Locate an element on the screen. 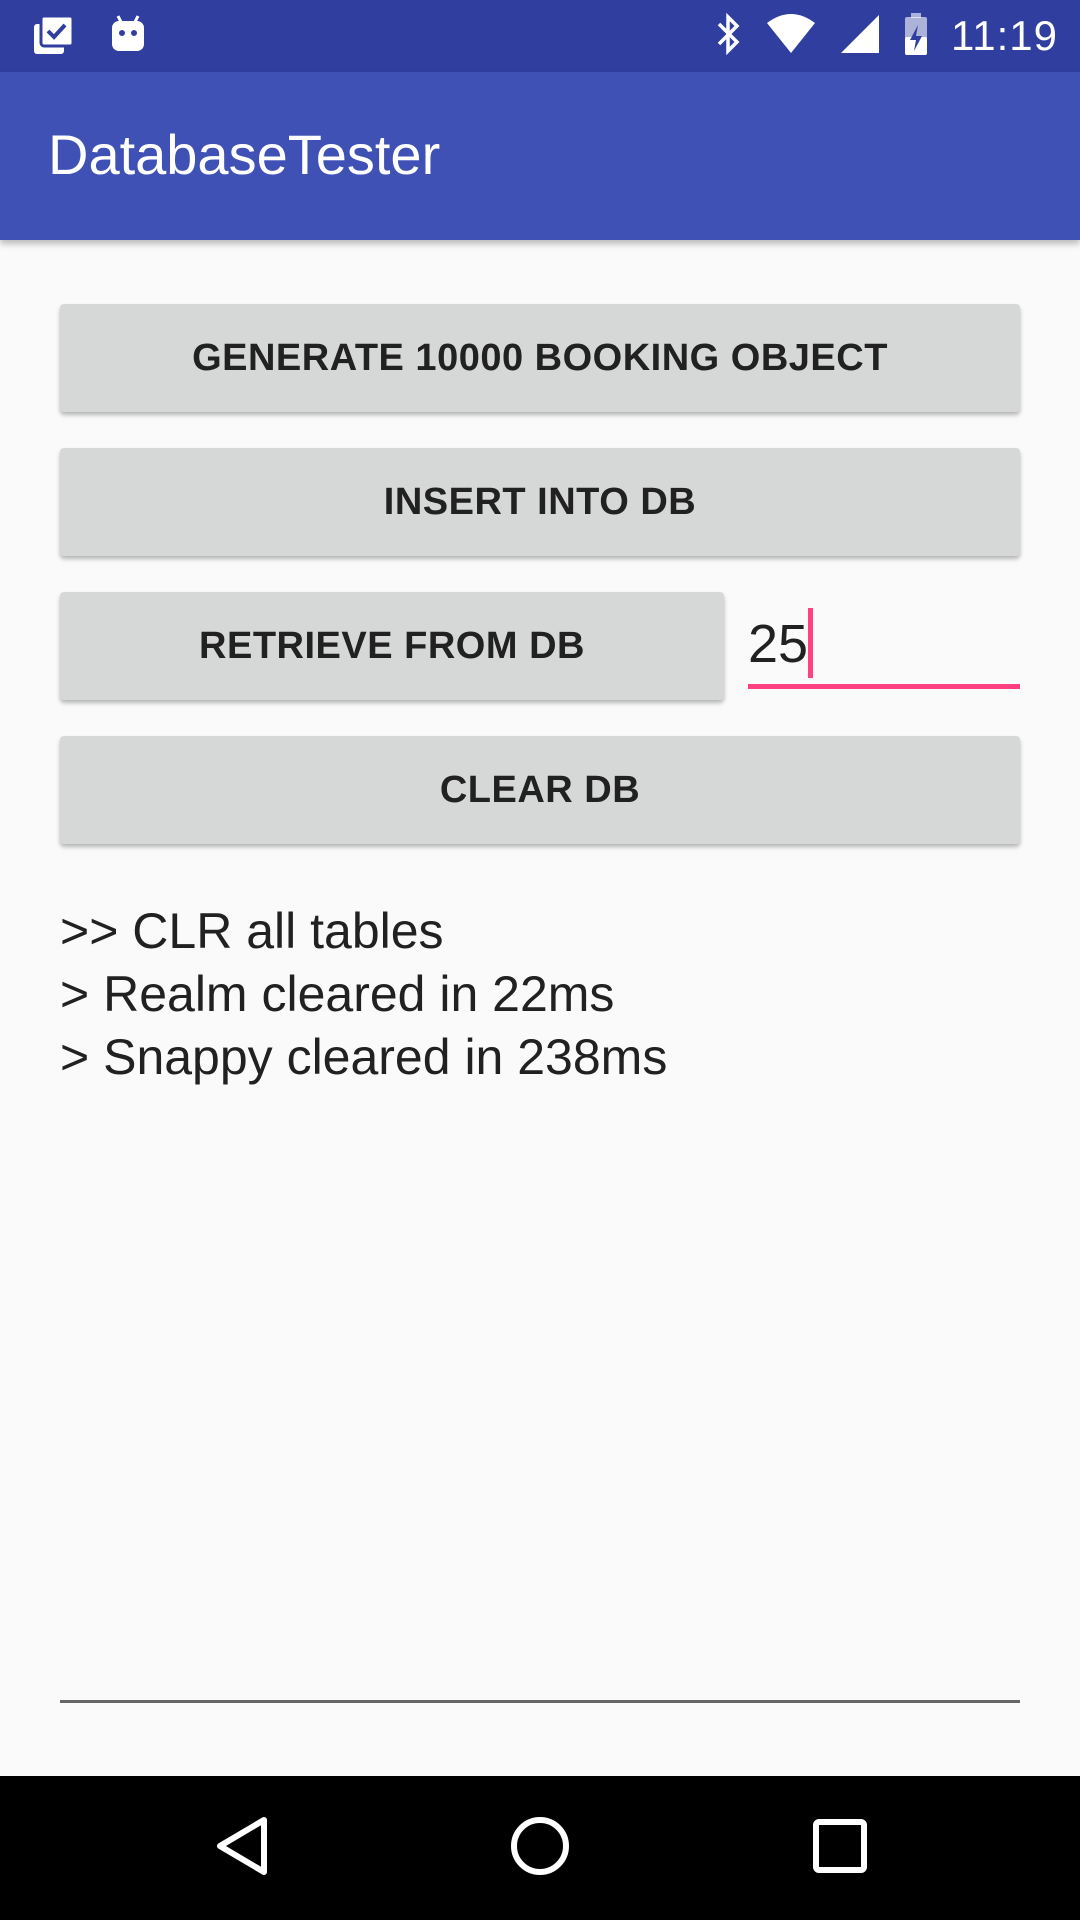  android-icon is located at coordinates (128, 37).